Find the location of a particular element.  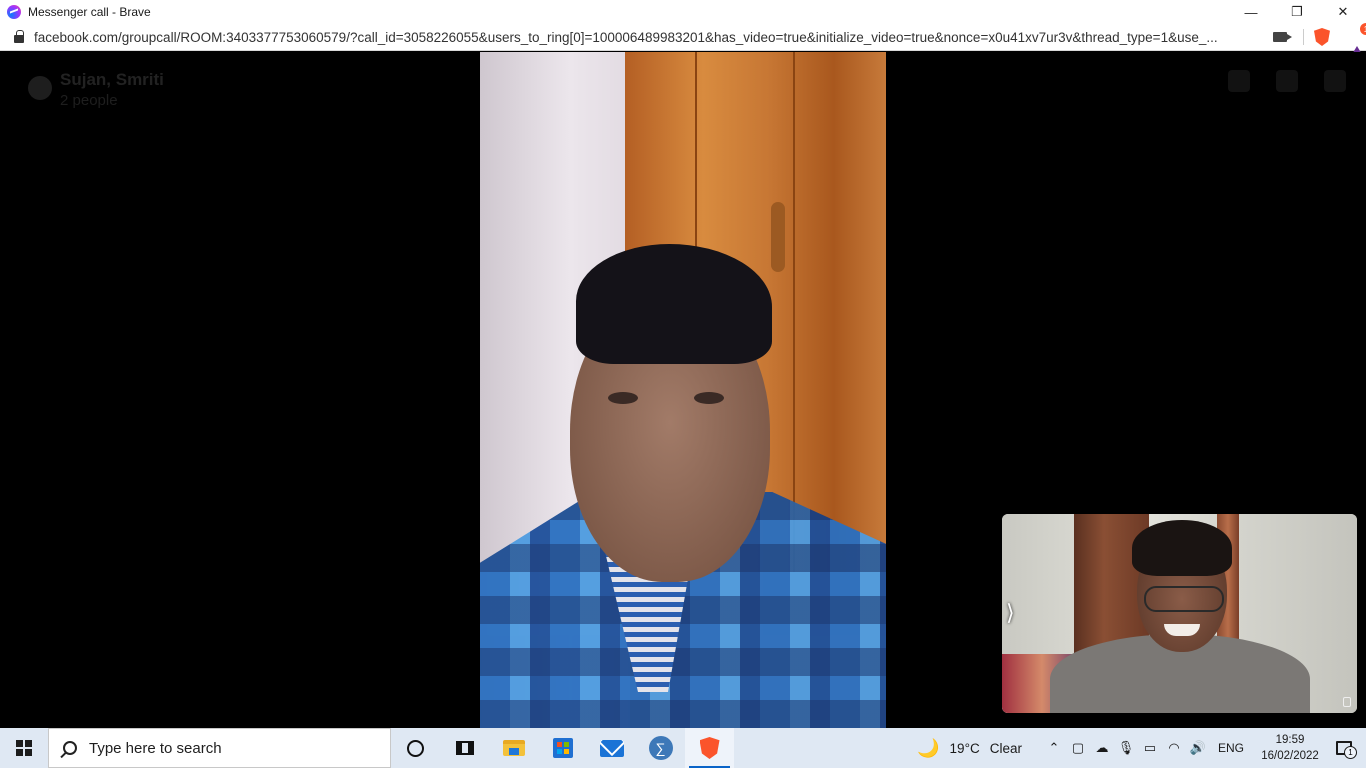

task-view-button is located at coordinates (464, 748).